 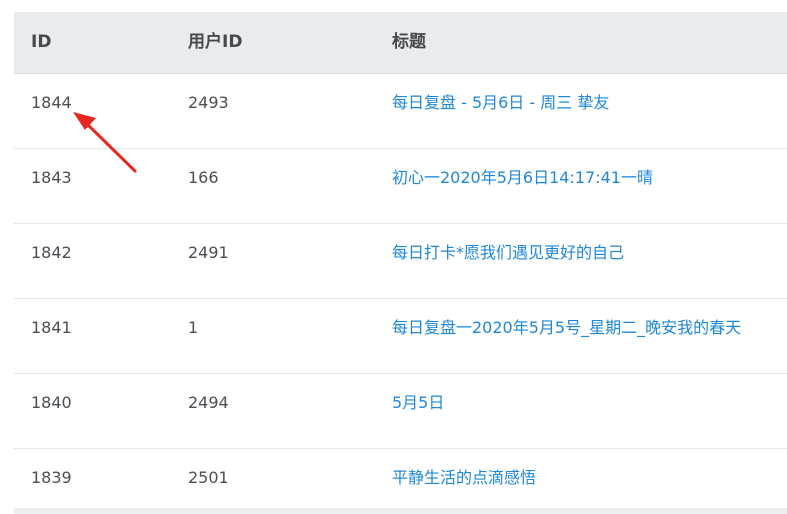 I want to click on cell-title-link: 每日打卡*愿我们遇见更好的自己, so click(x=508, y=261).